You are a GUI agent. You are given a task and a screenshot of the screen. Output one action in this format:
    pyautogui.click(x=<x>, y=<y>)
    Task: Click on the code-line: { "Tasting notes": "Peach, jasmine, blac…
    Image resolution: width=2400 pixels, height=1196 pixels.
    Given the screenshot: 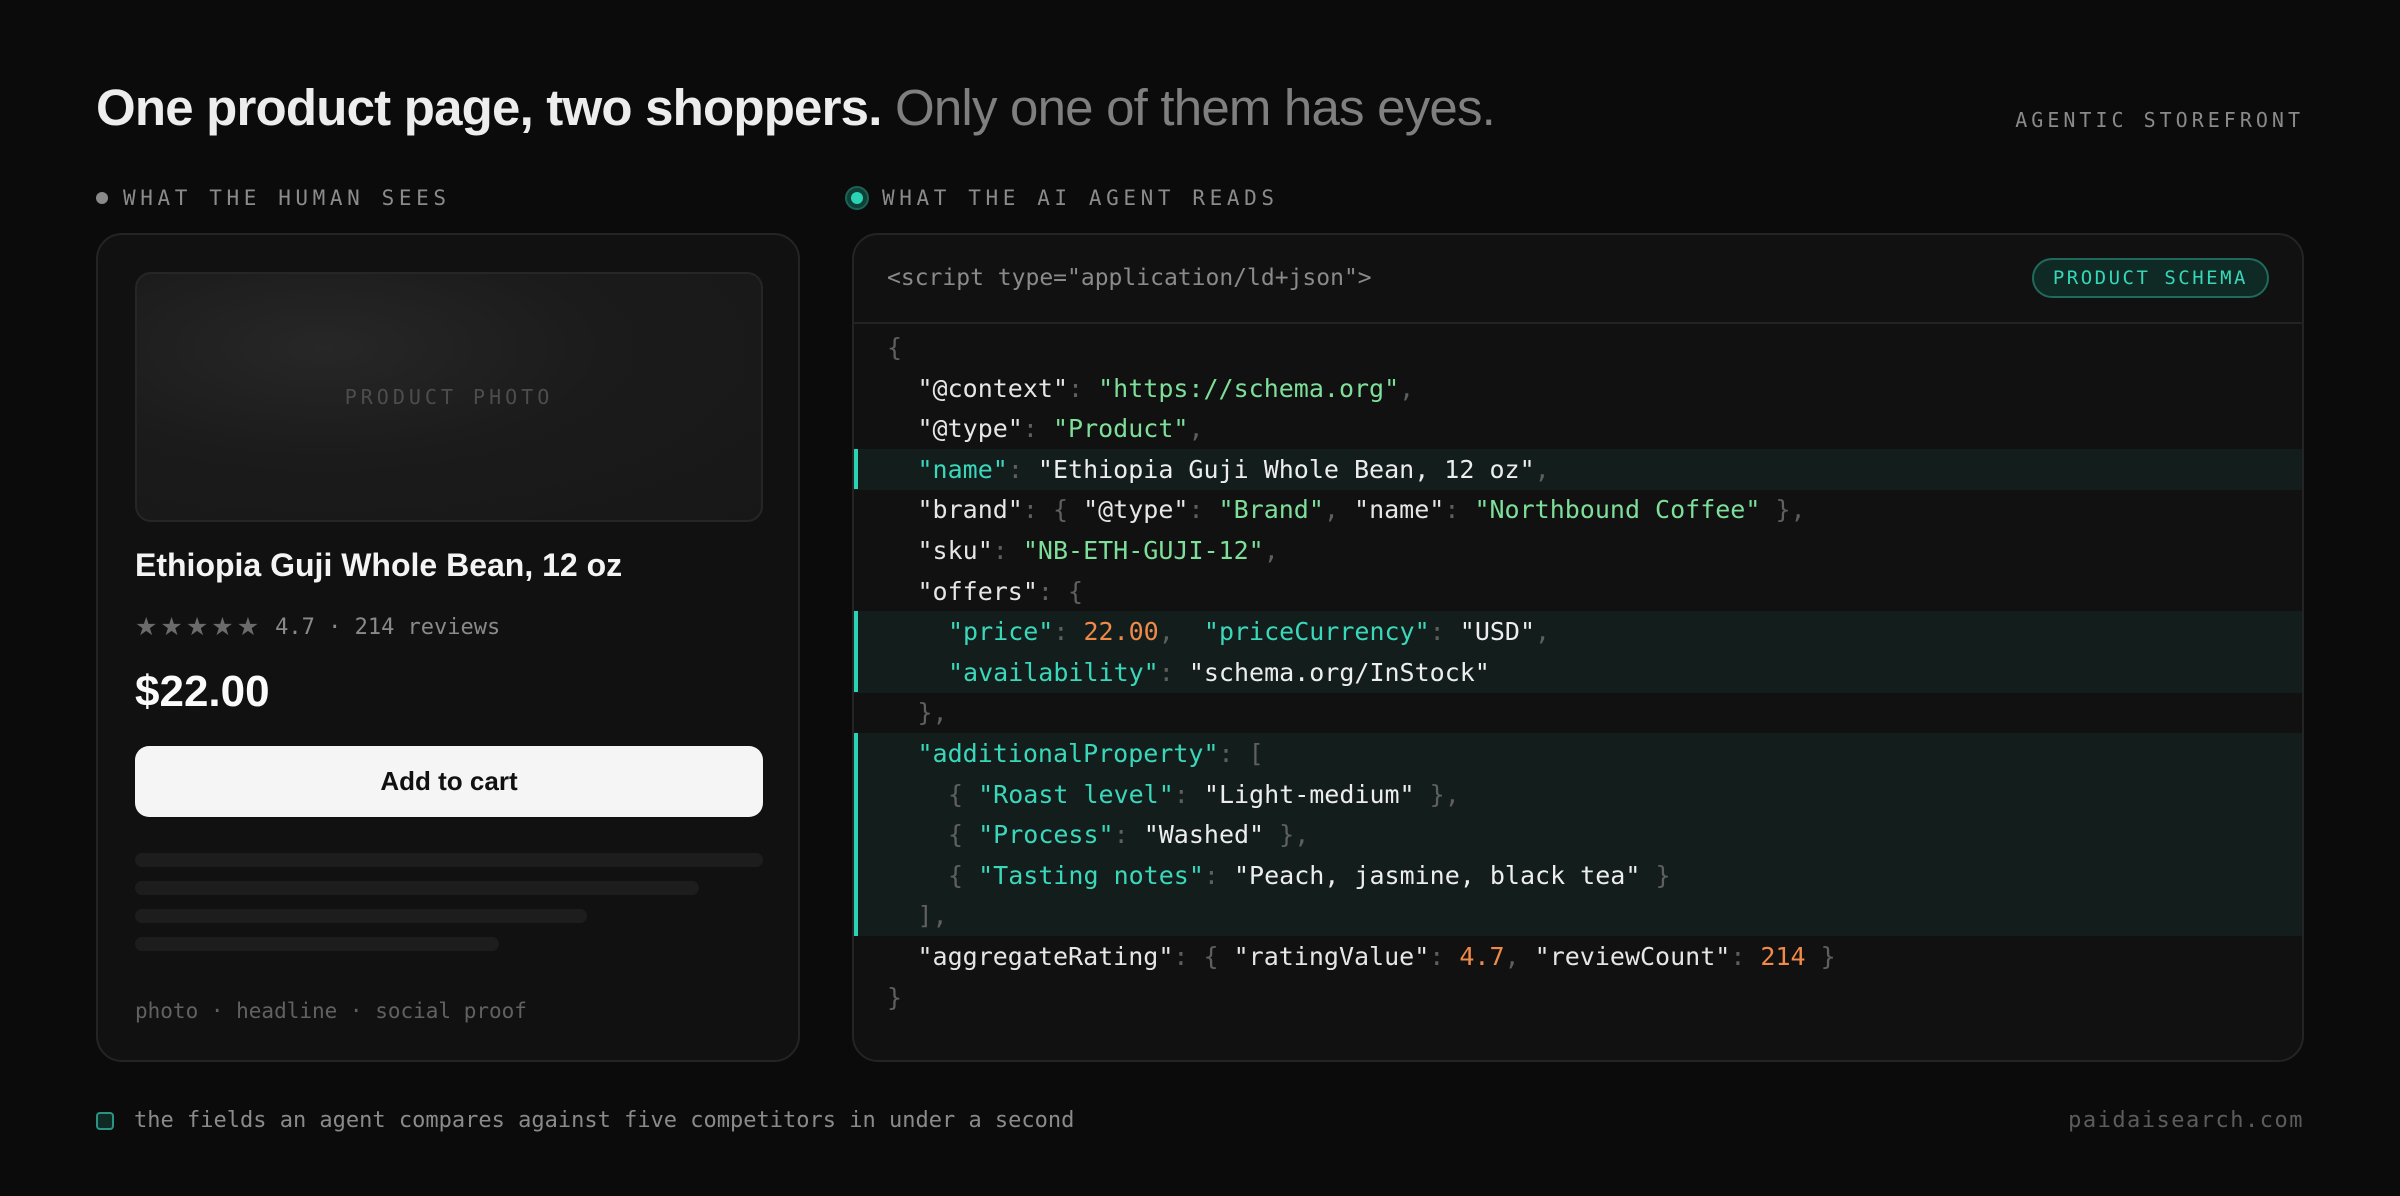 What is the action you would take?
    pyautogui.click(x=1578, y=875)
    